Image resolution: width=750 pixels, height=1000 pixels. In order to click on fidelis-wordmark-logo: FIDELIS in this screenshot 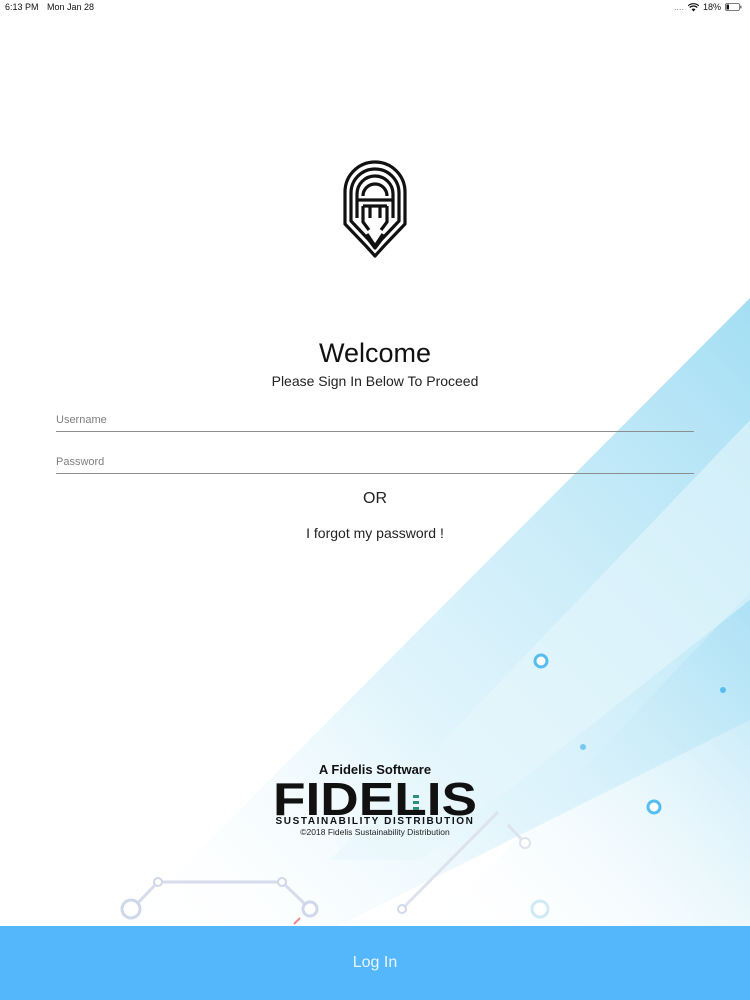, I will do `click(375, 798)`.